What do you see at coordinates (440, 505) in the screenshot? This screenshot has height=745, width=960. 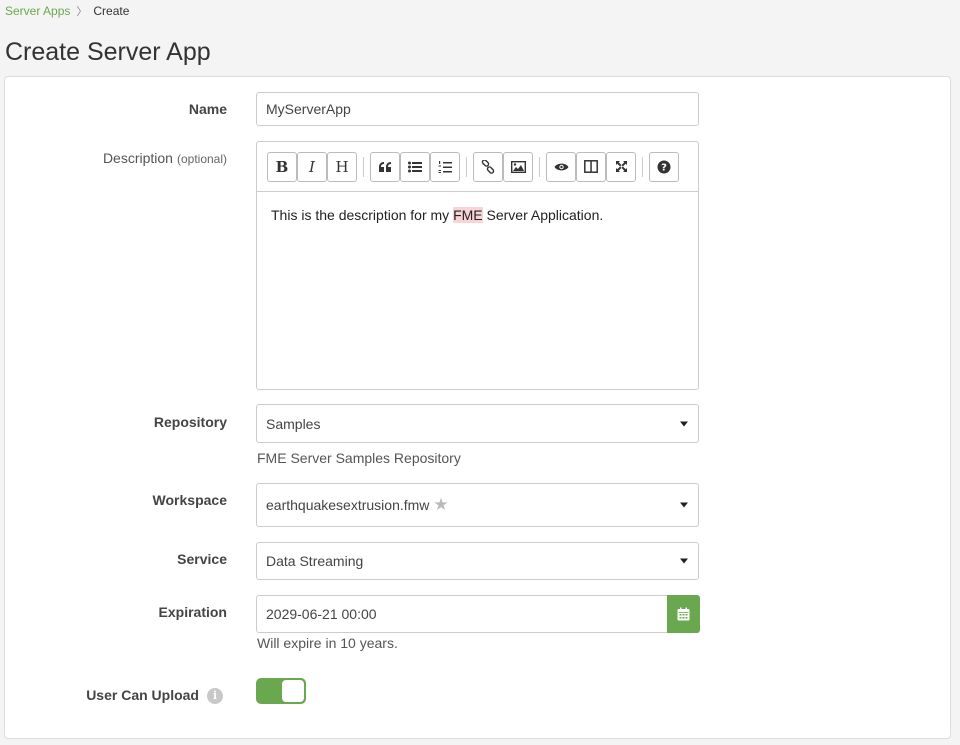 I see `star-icon: ★` at bounding box center [440, 505].